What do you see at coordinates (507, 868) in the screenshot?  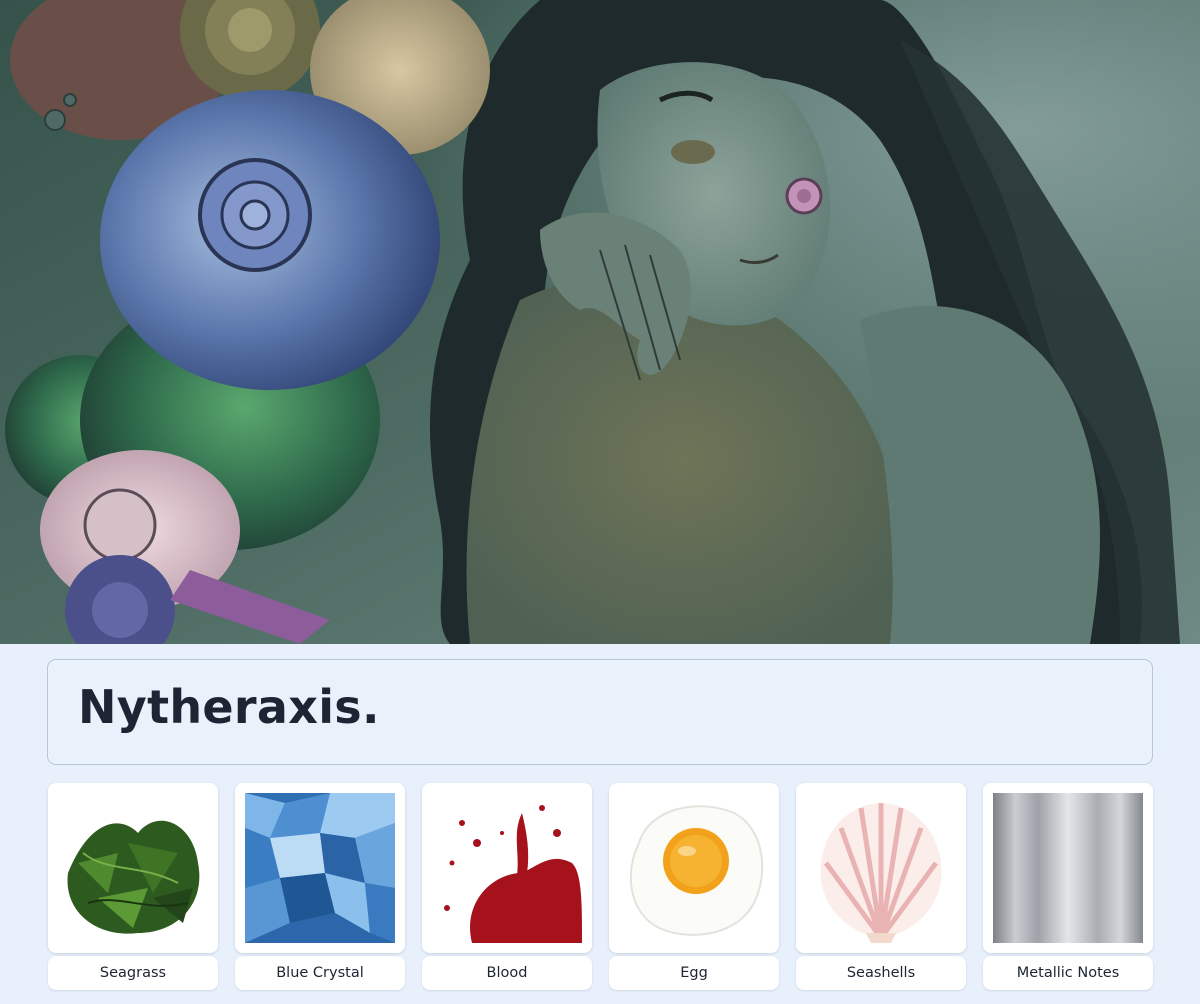 I see `blood-splatter-image` at bounding box center [507, 868].